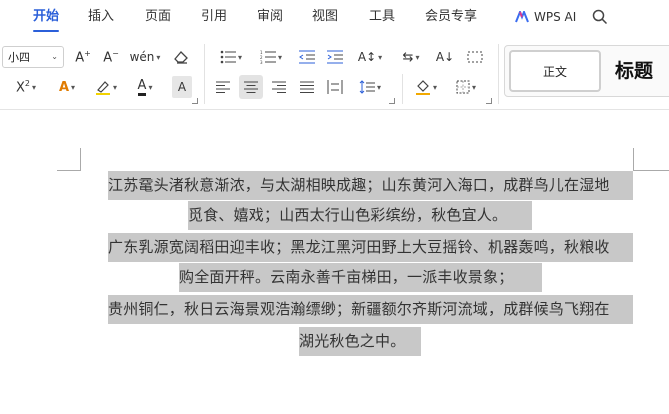 The image size is (669, 414). Describe the element at coordinates (214, 17) in the screenshot. I see `tab-references: 引用` at that location.